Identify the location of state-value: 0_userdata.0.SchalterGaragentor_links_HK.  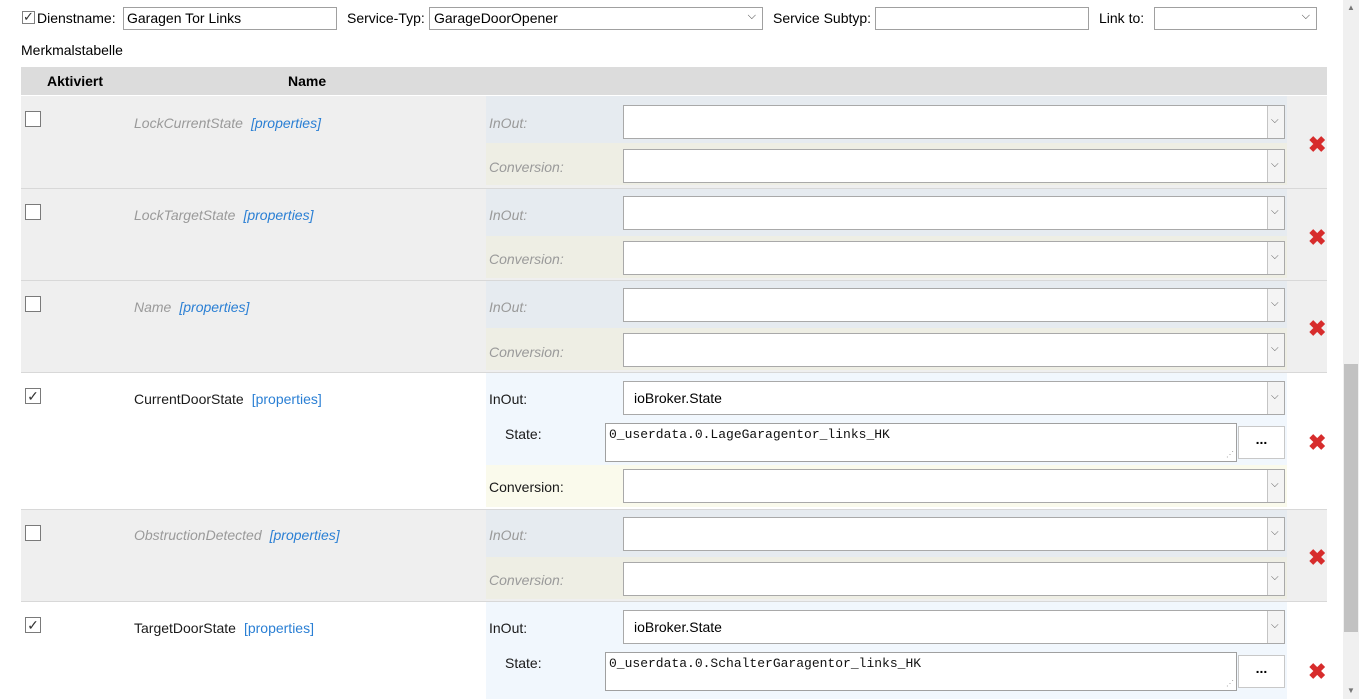
(765, 663).